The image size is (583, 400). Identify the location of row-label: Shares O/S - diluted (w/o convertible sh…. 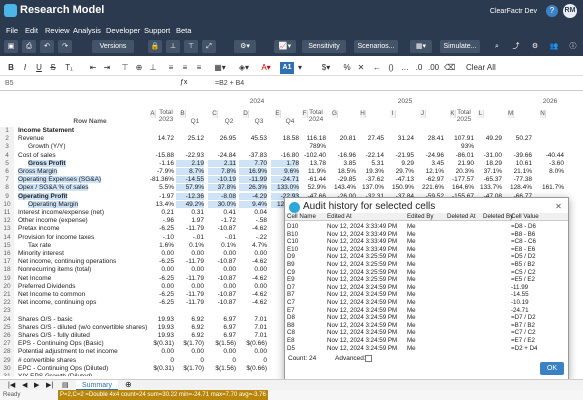
(82, 327).